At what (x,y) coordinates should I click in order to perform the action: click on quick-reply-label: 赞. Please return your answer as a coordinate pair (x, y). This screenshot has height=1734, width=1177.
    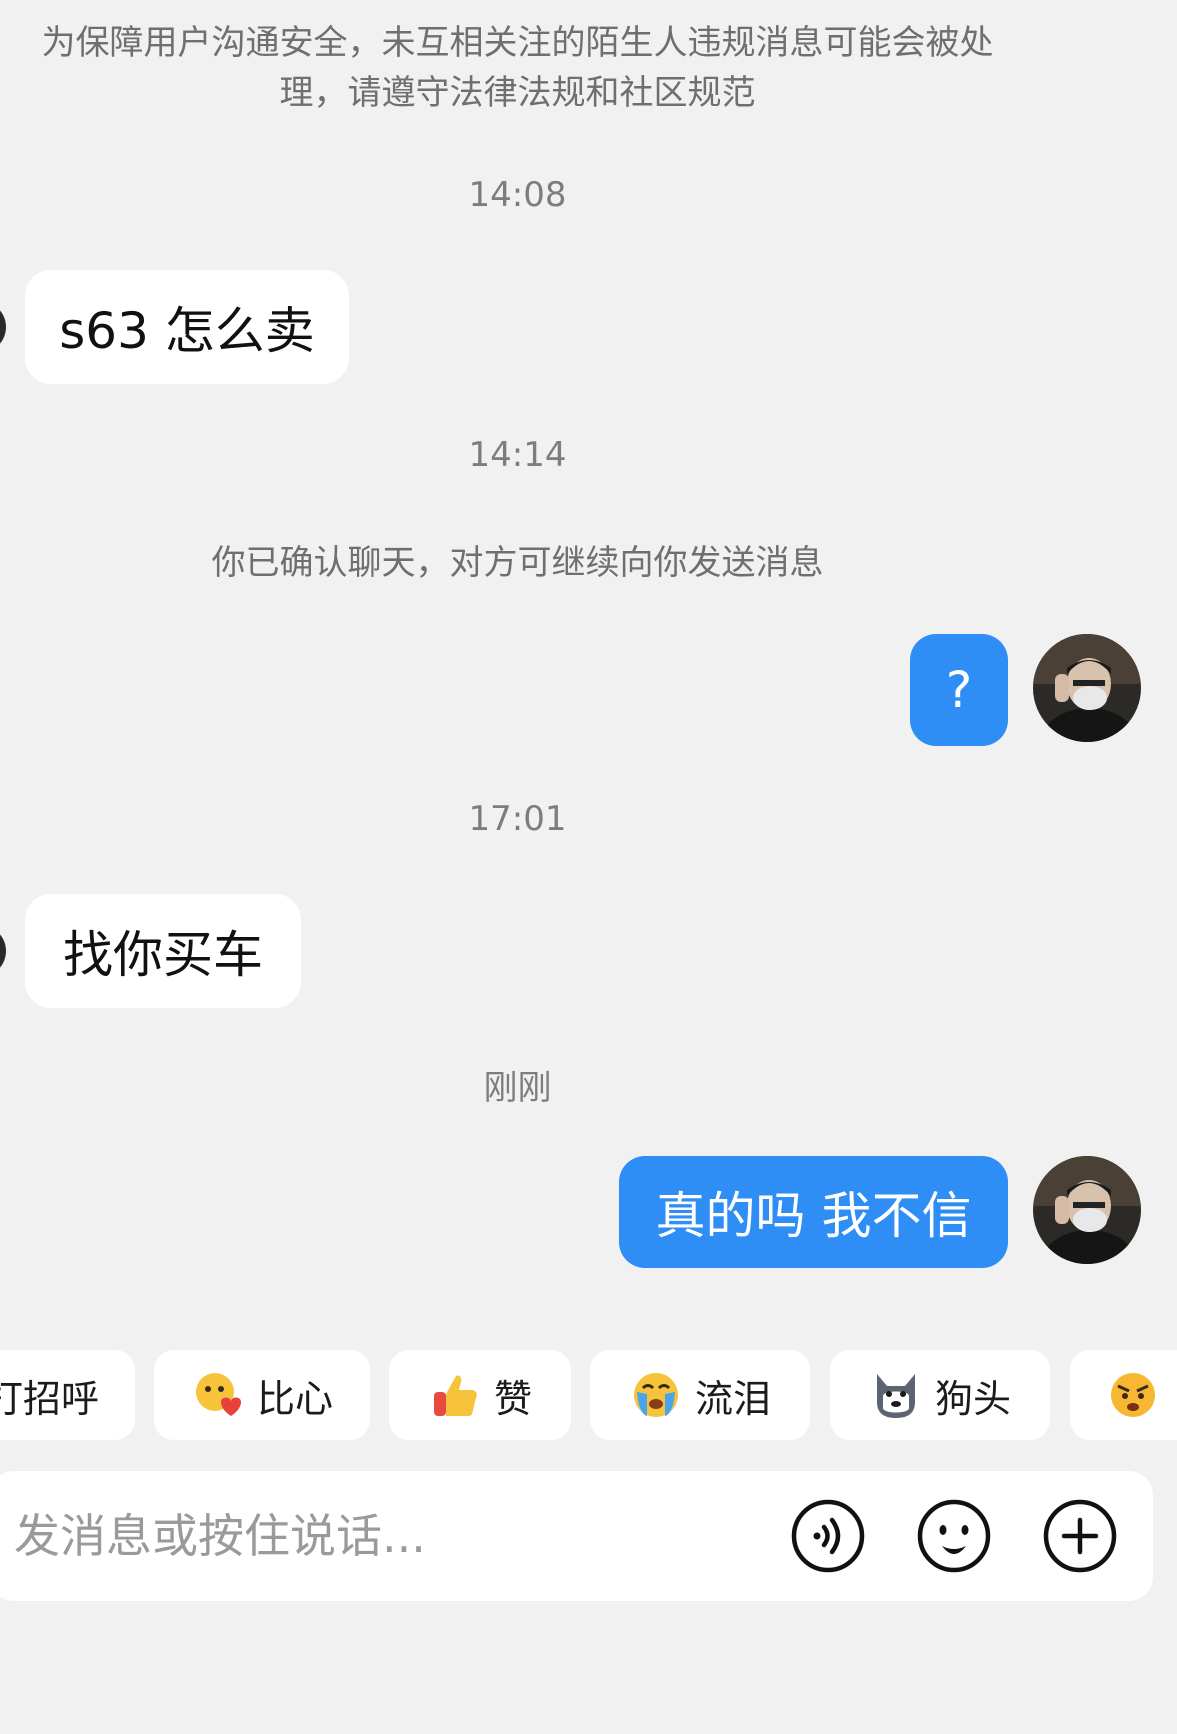
    Looking at the image, I should click on (512, 1398).